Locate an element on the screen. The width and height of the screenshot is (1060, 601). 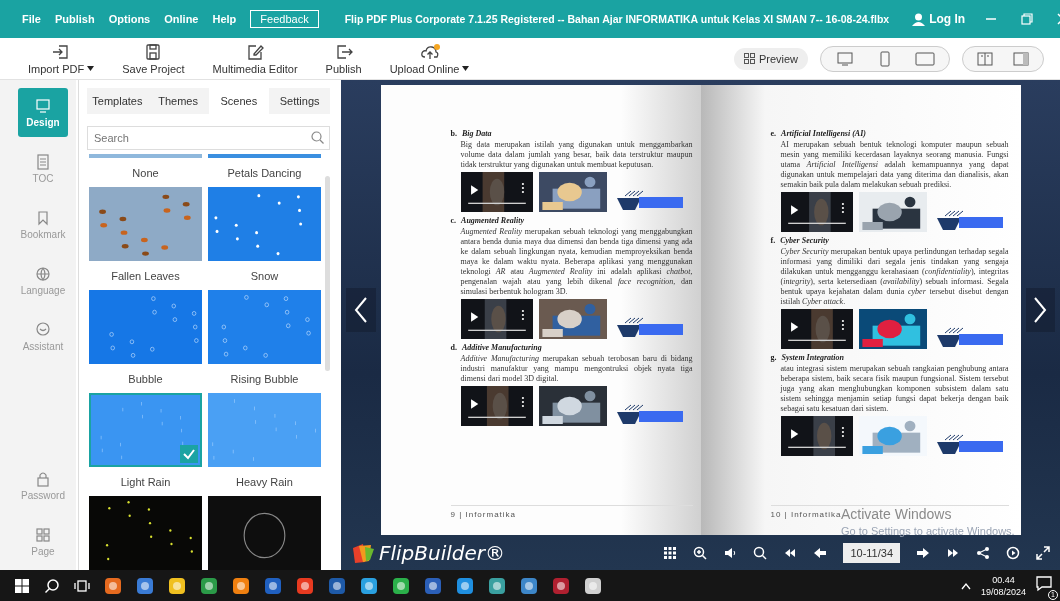
section-heading: Artificial Intelligensi (AI) is located at coordinates (823, 133).